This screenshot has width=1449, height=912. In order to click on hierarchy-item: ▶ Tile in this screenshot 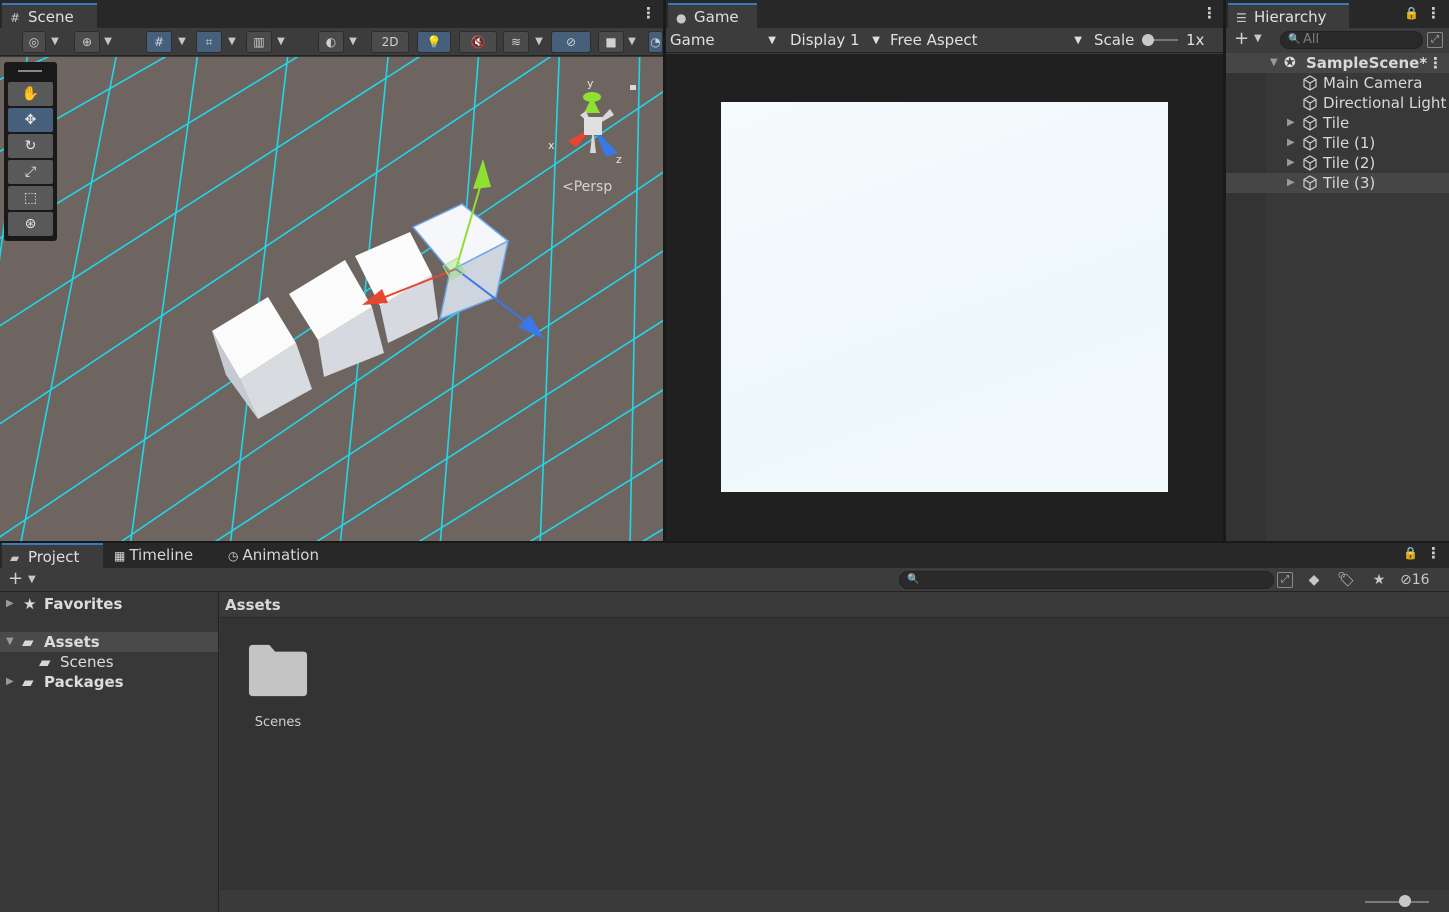, I will do `click(1337, 123)`.